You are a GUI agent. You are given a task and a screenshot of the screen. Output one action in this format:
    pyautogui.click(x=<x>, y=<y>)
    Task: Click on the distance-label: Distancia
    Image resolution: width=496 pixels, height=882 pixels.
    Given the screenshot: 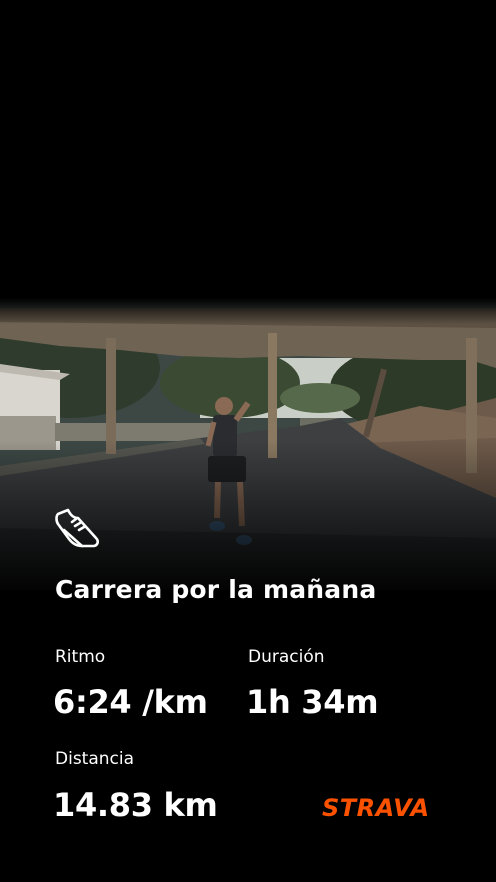 What is the action you would take?
    pyautogui.click(x=95, y=759)
    